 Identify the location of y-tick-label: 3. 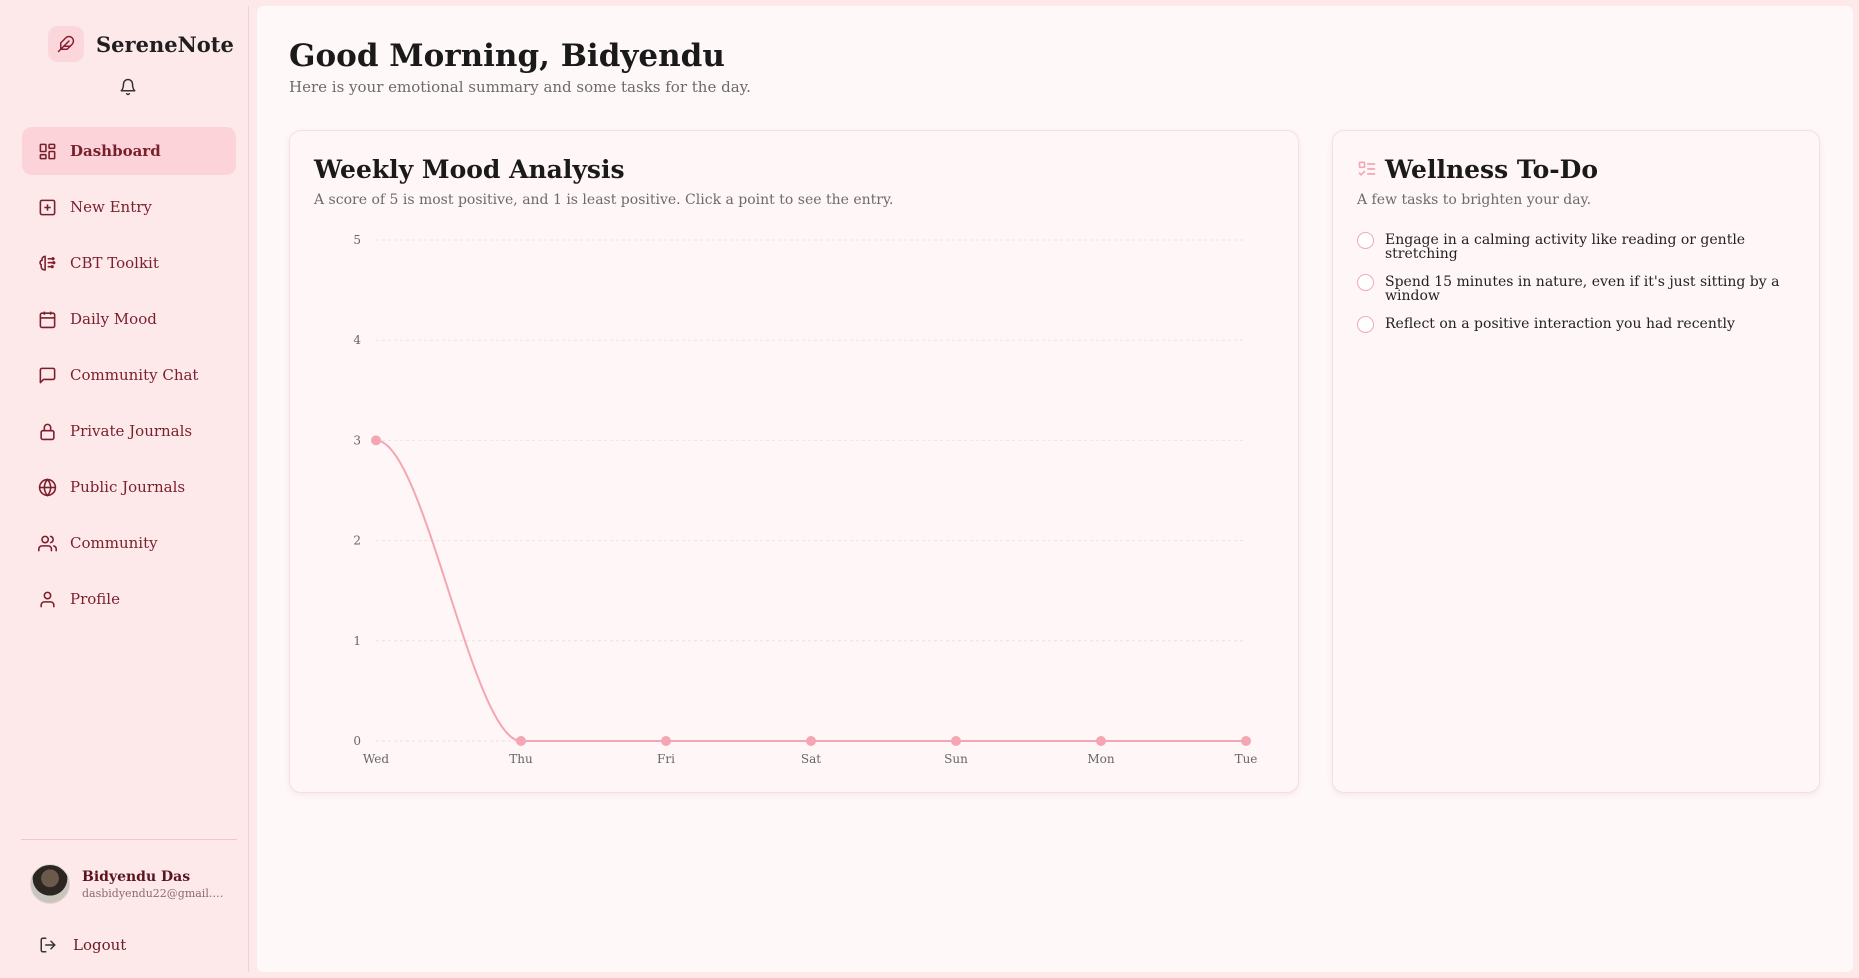
(357, 440).